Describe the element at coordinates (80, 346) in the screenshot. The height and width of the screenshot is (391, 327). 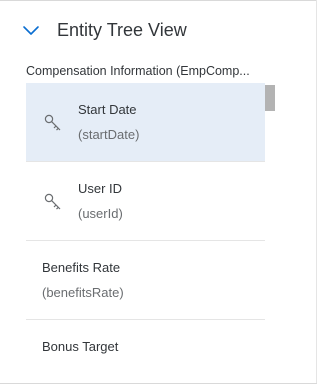
I see `field-name: Bonus Target` at that location.